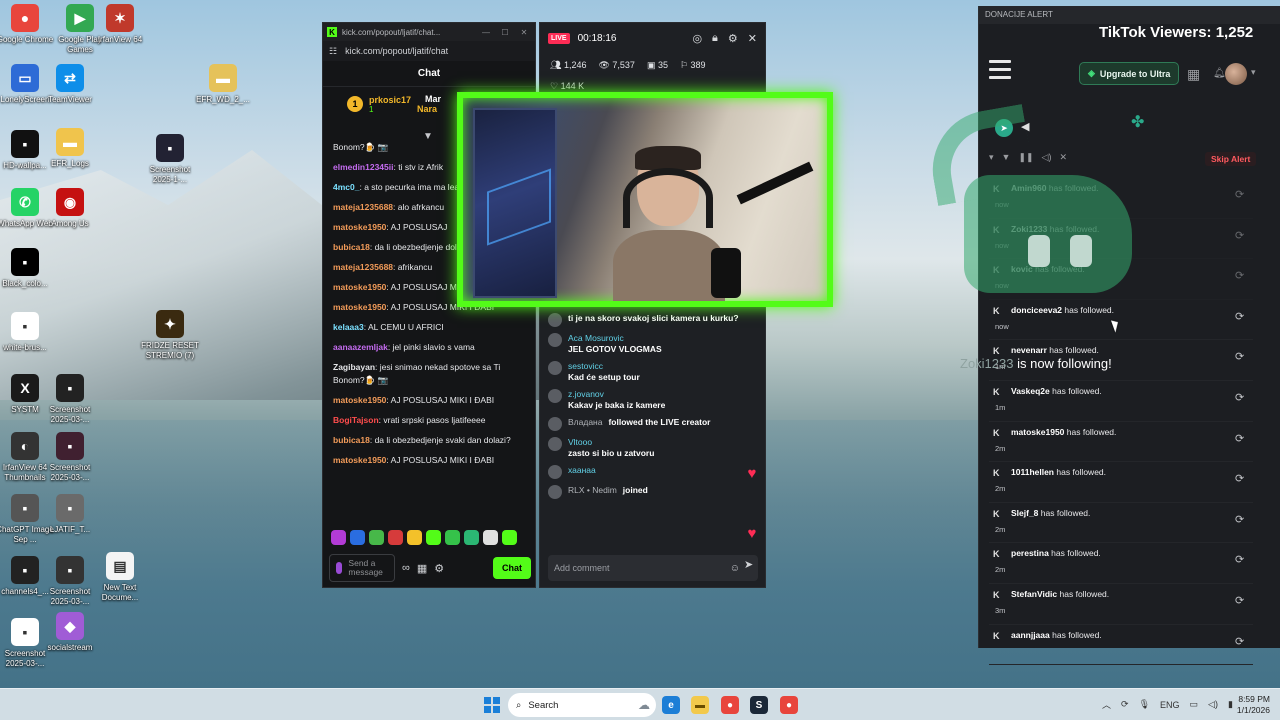 The image size is (1280, 720). I want to click on bell-icon: 🔔︎, so click(1219, 73).